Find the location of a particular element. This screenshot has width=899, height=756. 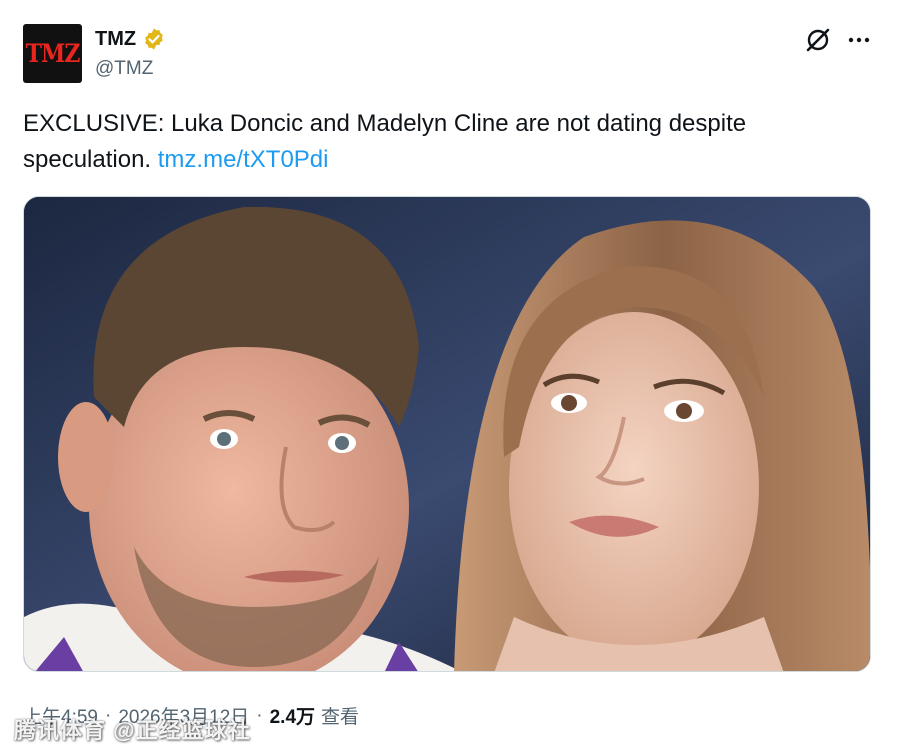

views-count: 2.4万 is located at coordinates (292, 717).